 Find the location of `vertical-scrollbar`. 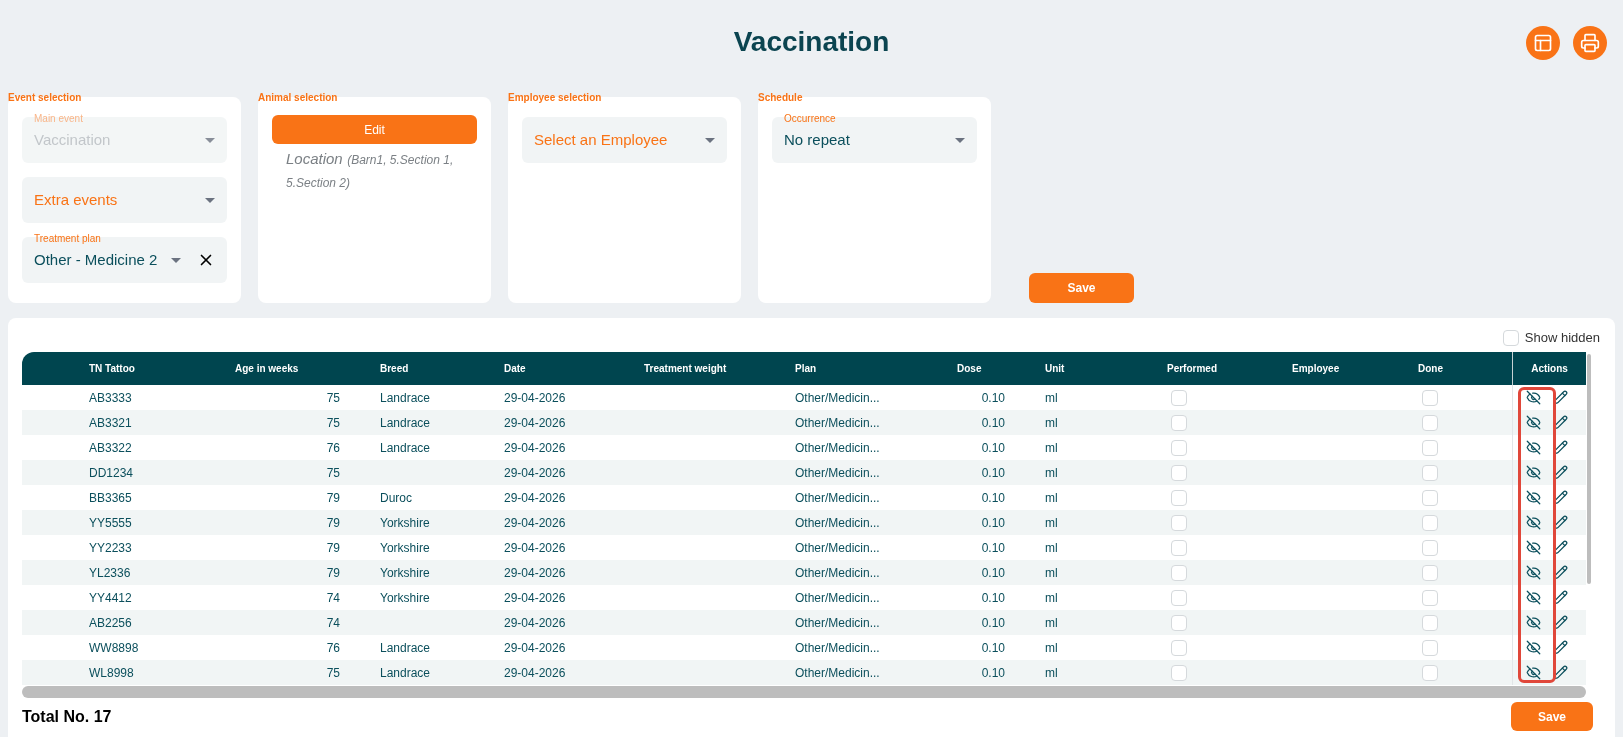

vertical-scrollbar is located at coordinates (1589, 469).